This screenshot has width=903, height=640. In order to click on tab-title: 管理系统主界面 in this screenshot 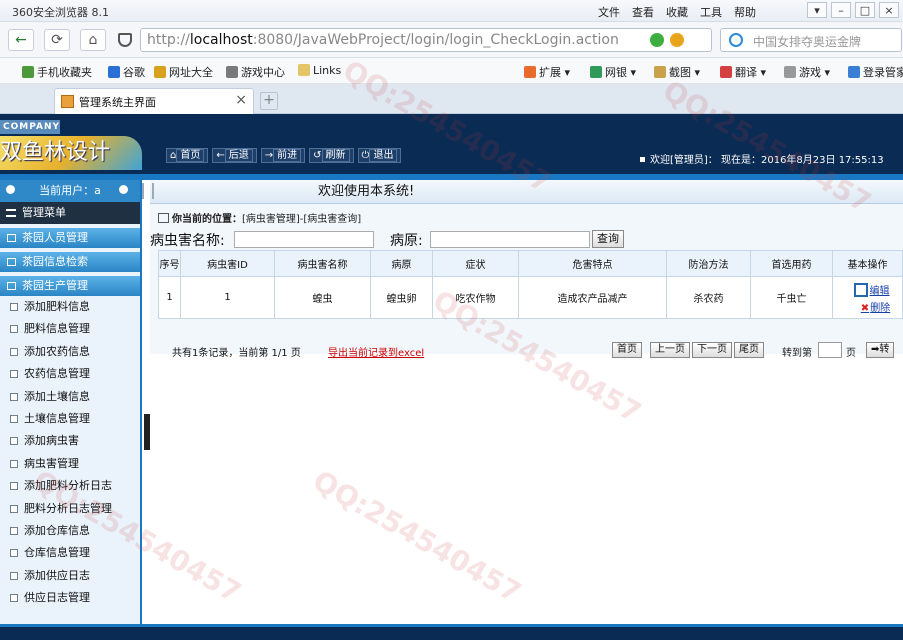, I will do `click(117, 102)`.